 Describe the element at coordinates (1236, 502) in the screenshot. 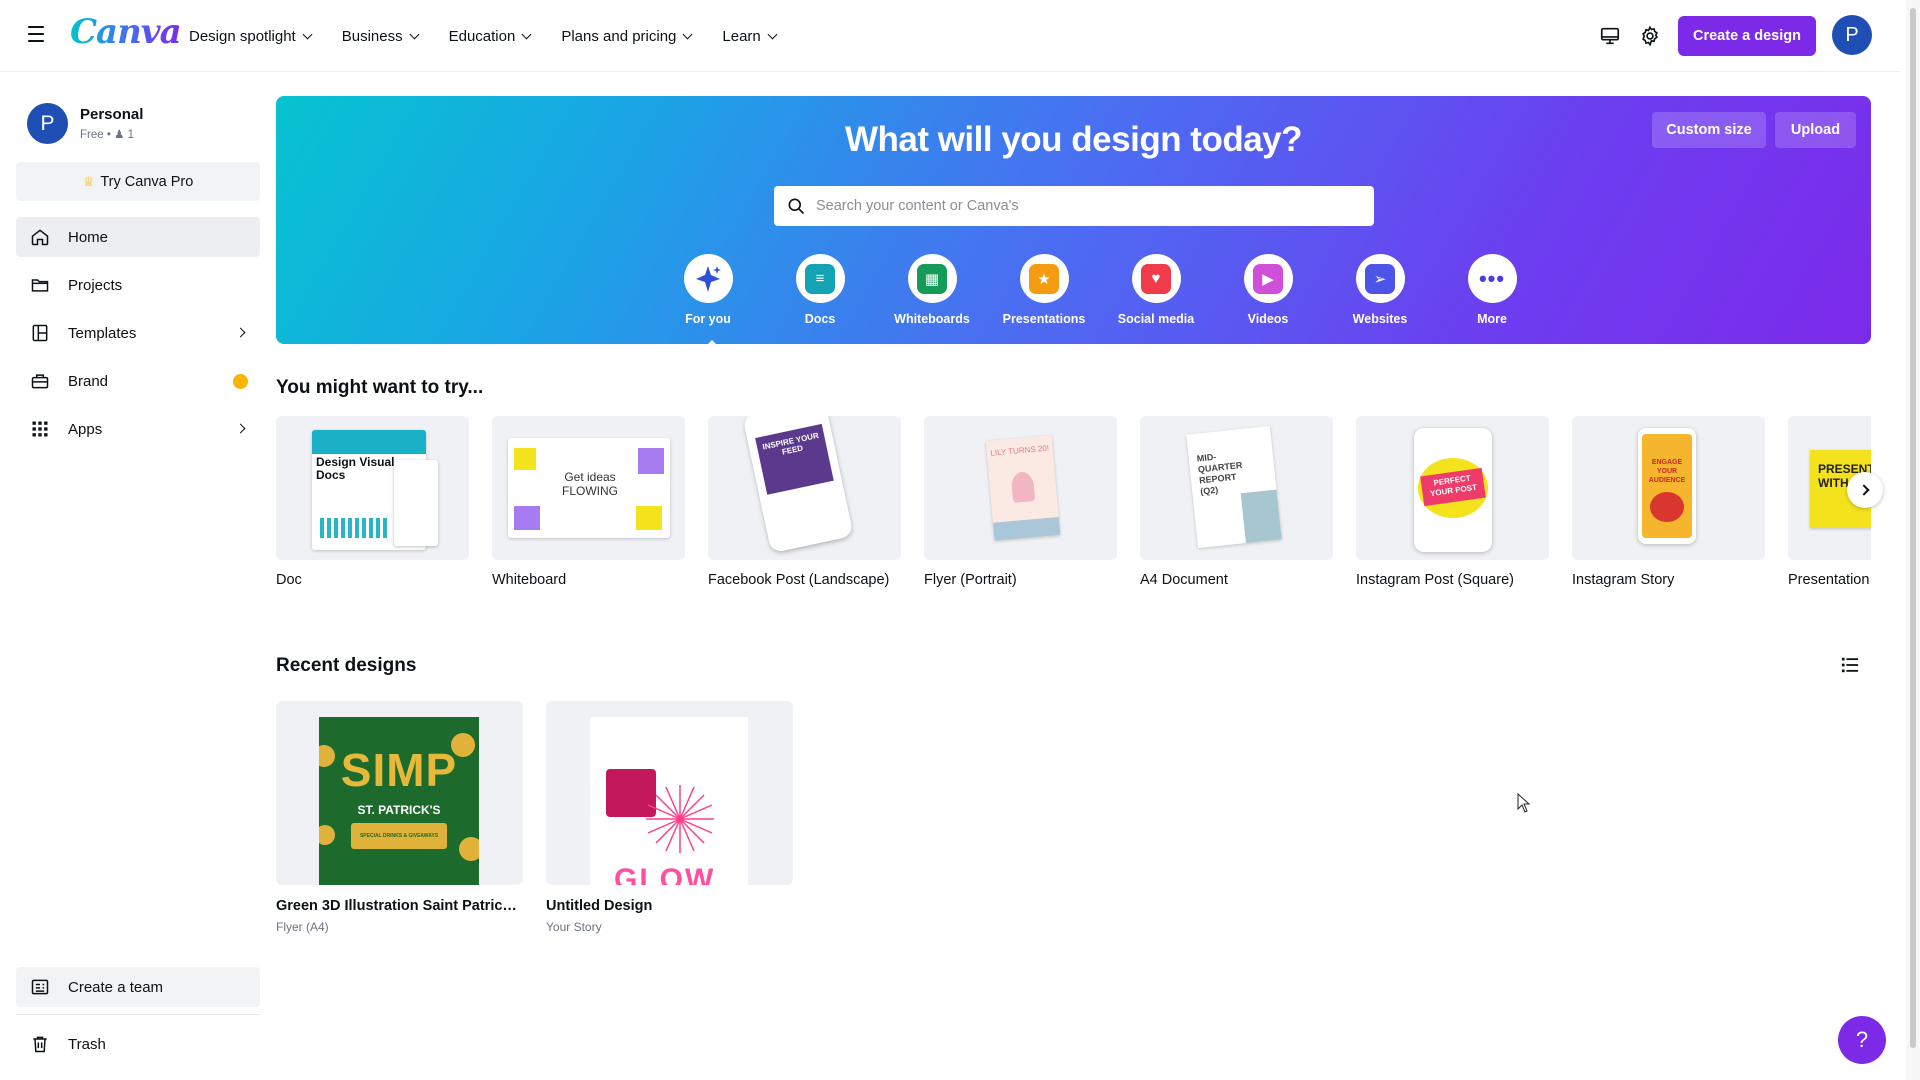

I see `template-card-a4-document: MID-QUARTER REPORT (Q2) A4 Document` at that location.